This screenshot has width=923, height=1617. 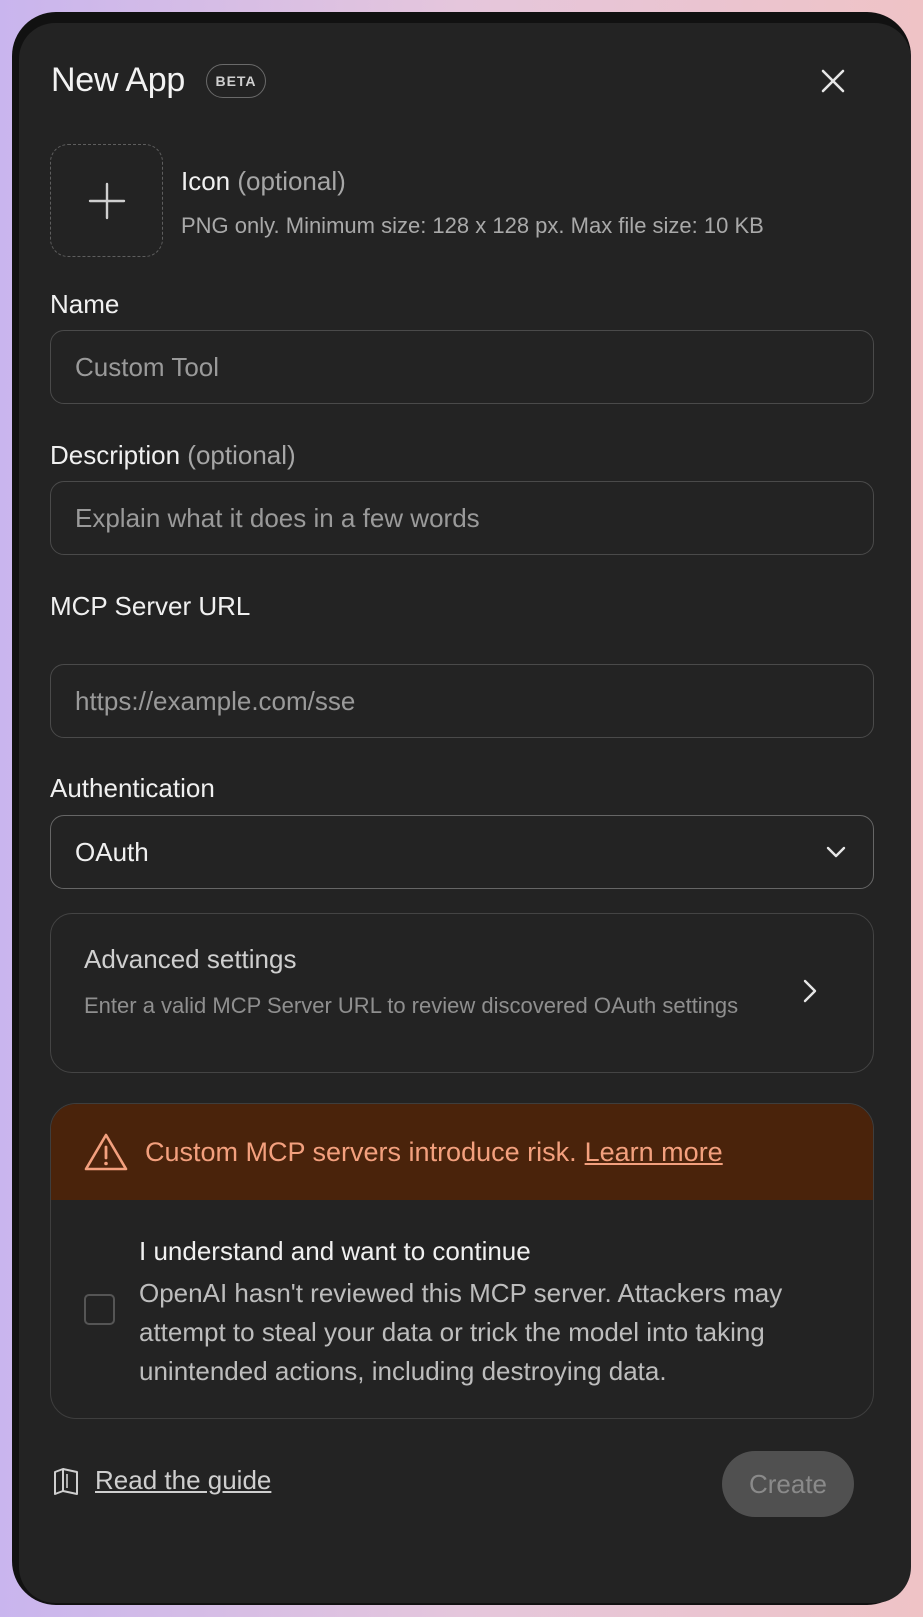 What do you see at coordinates (112, 851) in the screenshot?
I see `authentication-value: OAuth` at bounding box center [112, 851].